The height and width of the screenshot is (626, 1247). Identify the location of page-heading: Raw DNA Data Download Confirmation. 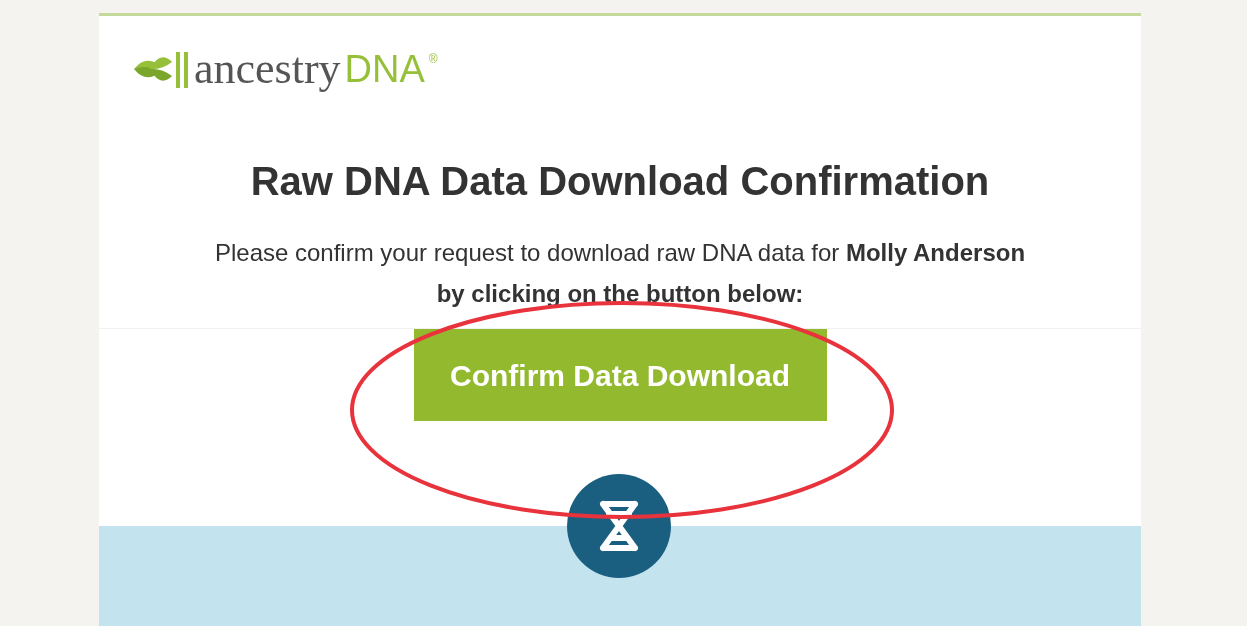
(620, 181).